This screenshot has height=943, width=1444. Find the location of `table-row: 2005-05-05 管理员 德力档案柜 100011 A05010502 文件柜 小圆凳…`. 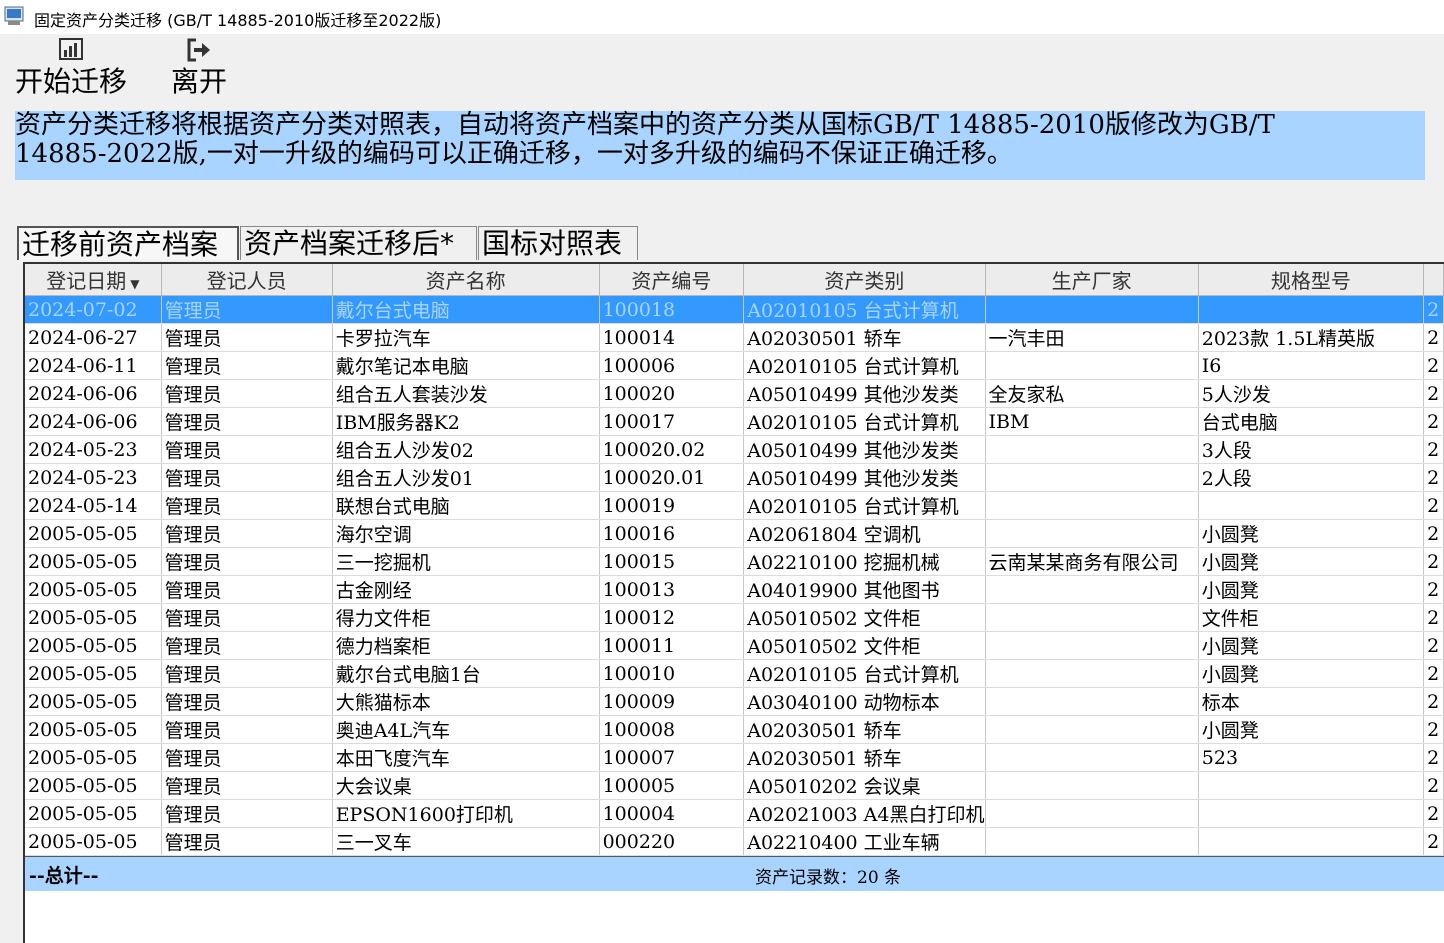

table-row: 2005-05-05 管理员 德力档案柜 100011 A05010502 文件柜 小圆凳… is located at coordinates (734, 645).